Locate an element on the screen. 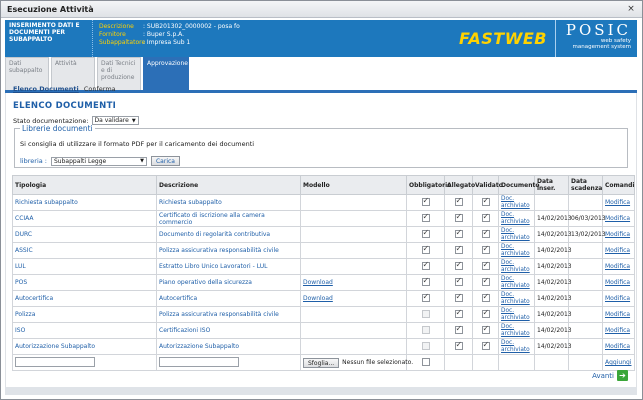 The image size is (643, 400). descrizione-input-cell is located at coordinates (228, 362).